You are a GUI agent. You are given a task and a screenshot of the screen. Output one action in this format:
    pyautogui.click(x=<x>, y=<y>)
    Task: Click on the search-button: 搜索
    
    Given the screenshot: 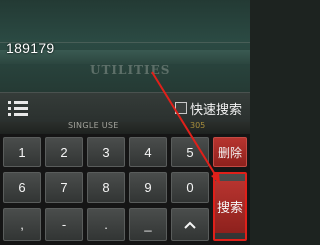 What is the action you would take?
    pyautogui.click(x=230, y=206)
    